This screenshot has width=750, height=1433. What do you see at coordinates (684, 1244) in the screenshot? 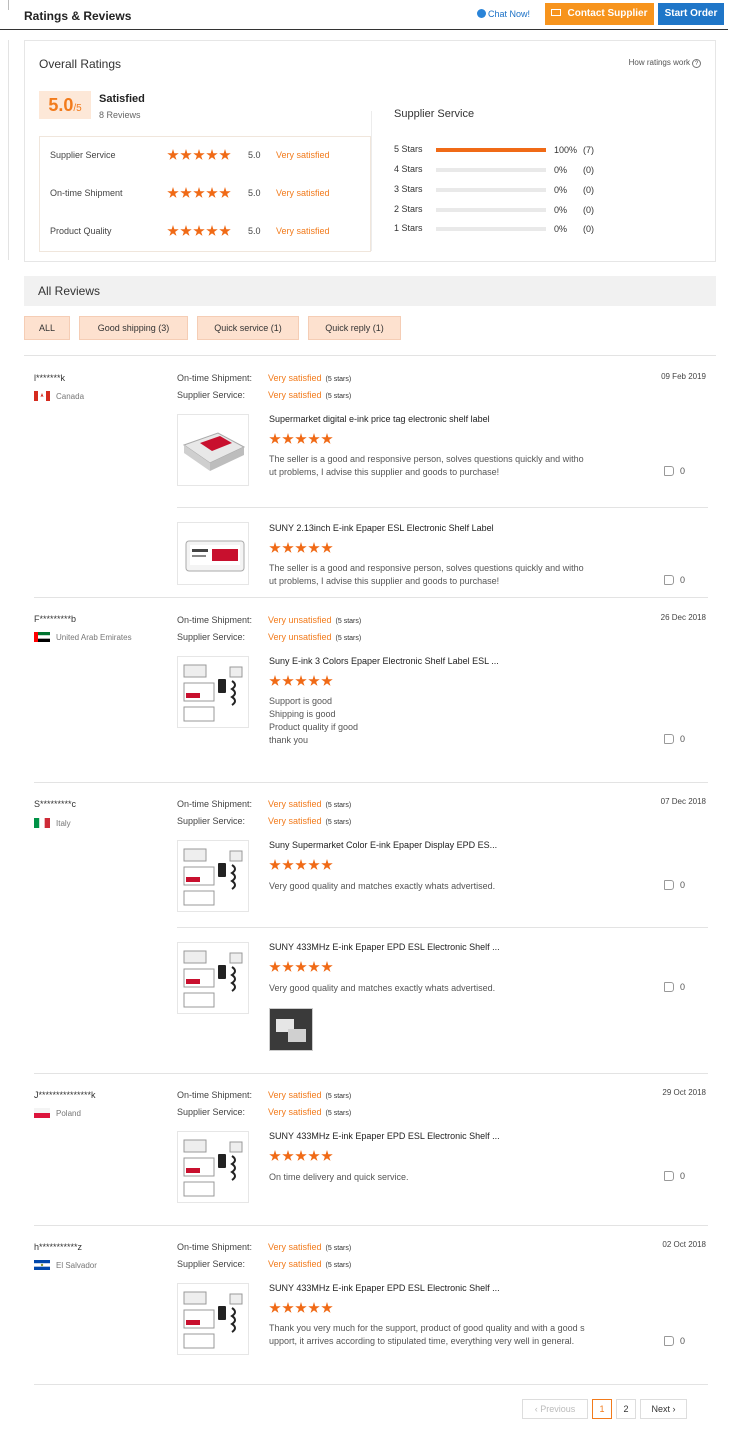
I see `review-date: 02 Oct 2018` at bounding box center [684, 1244].